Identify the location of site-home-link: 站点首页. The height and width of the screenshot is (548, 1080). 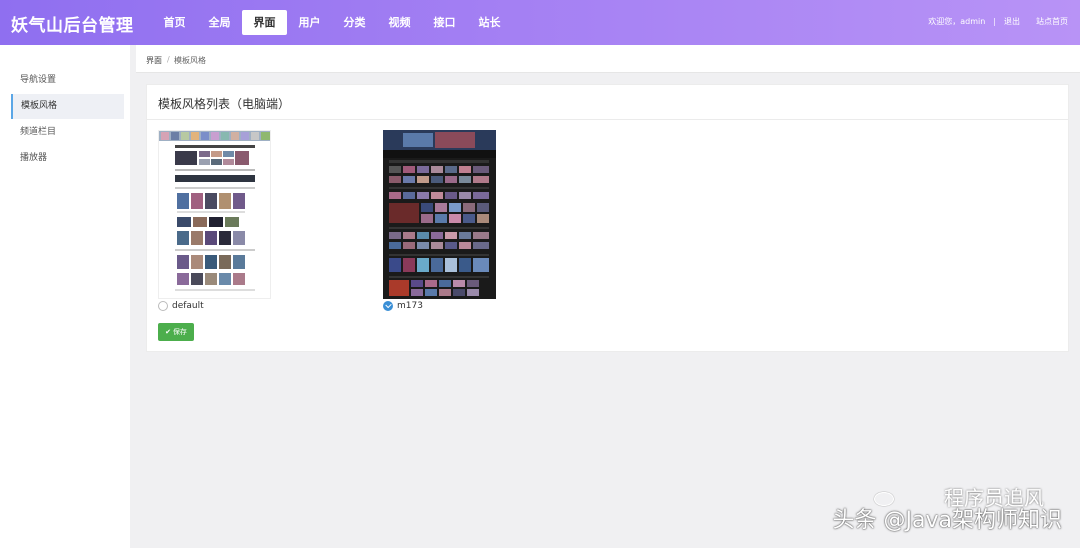
(1052, 21).